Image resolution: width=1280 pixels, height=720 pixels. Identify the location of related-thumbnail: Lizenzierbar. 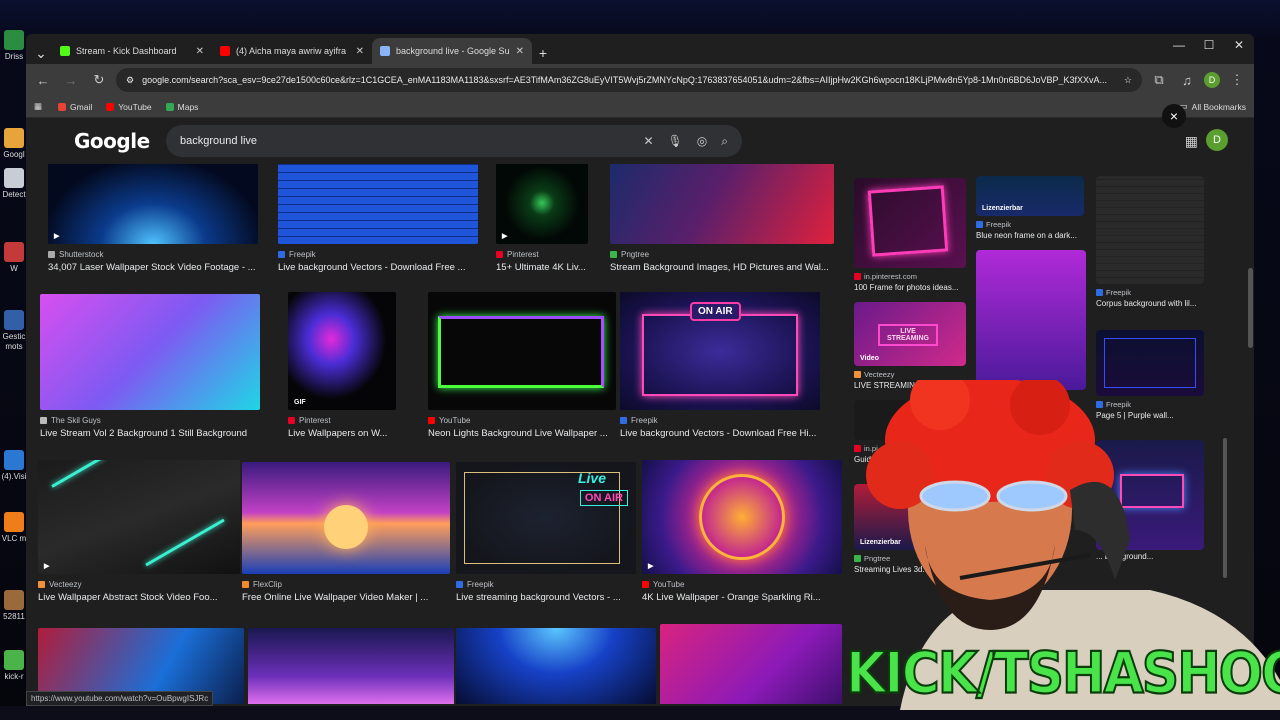
(1030, 196).